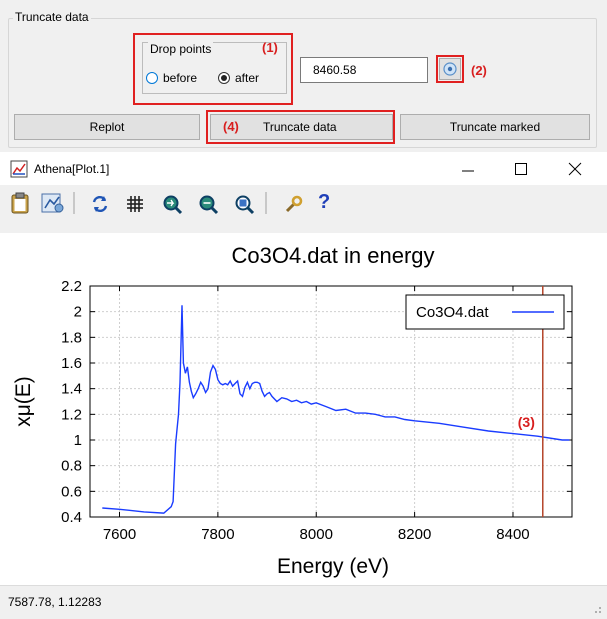  I want to click on pick-point-button, so click(450, 69).